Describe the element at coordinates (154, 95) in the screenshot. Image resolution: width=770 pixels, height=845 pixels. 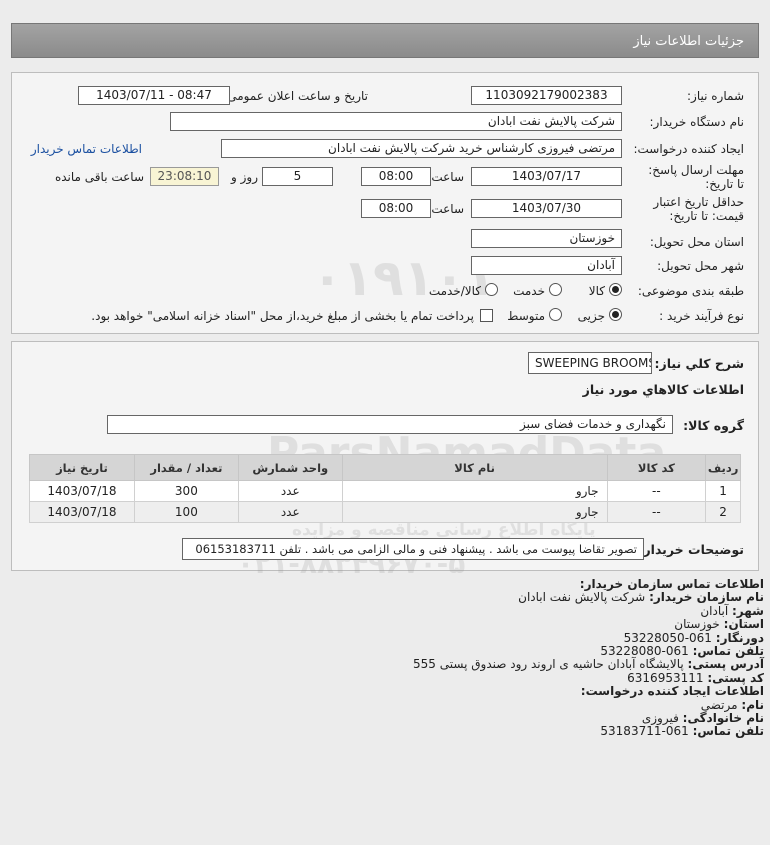
I see `announce-field: 1403/07/11 - 08:47` at that location.